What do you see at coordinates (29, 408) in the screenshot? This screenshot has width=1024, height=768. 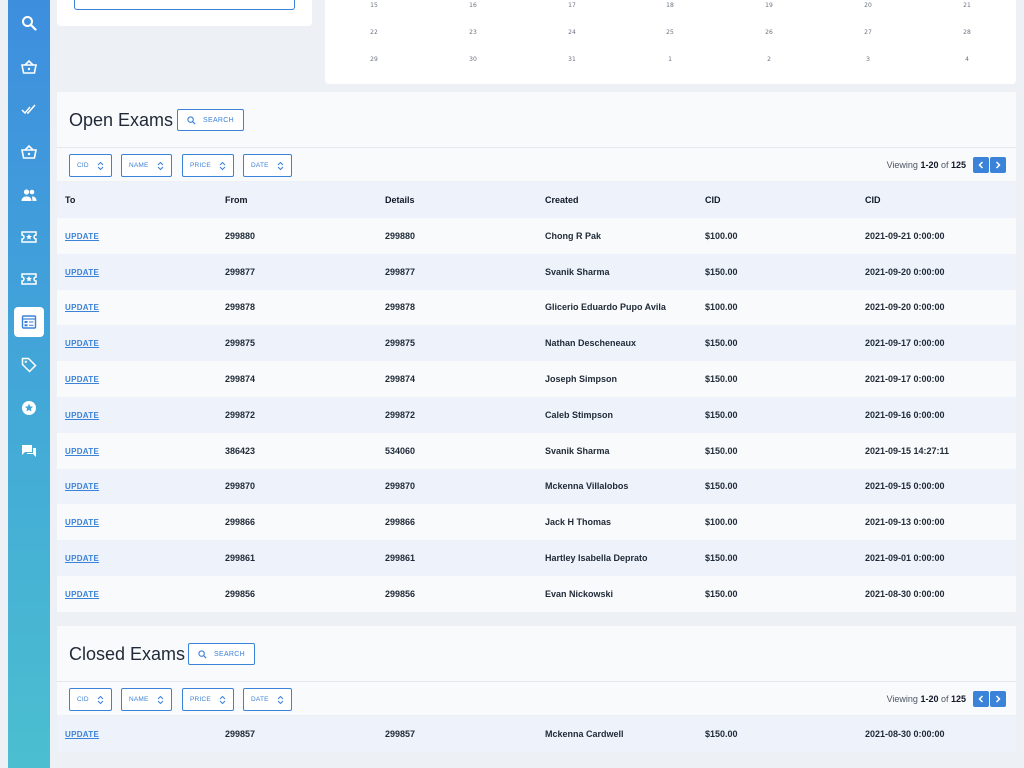 I see `star-badge-icon` at bounding box center [29, 408].